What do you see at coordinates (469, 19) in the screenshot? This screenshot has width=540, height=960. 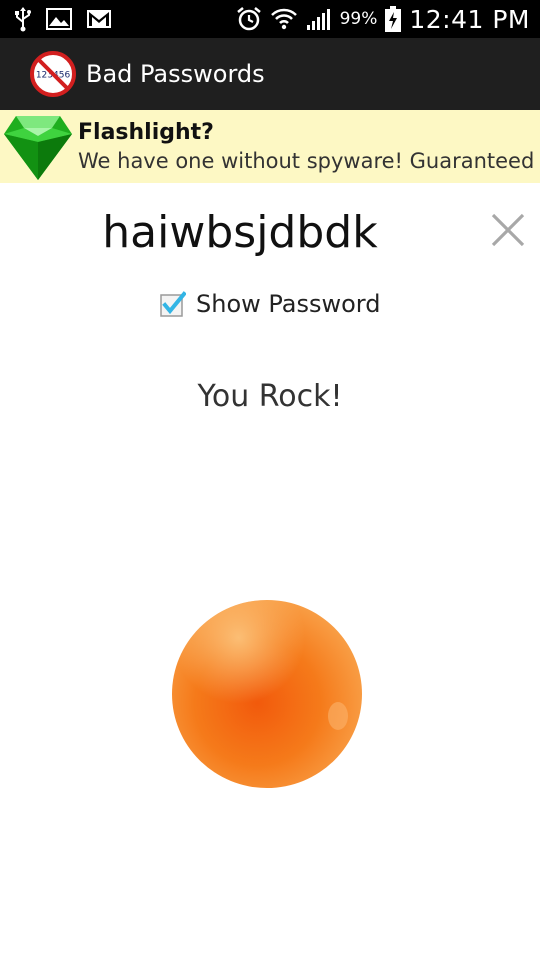 I see `clock: 12:41 PM` at bounding box center [469, 19].